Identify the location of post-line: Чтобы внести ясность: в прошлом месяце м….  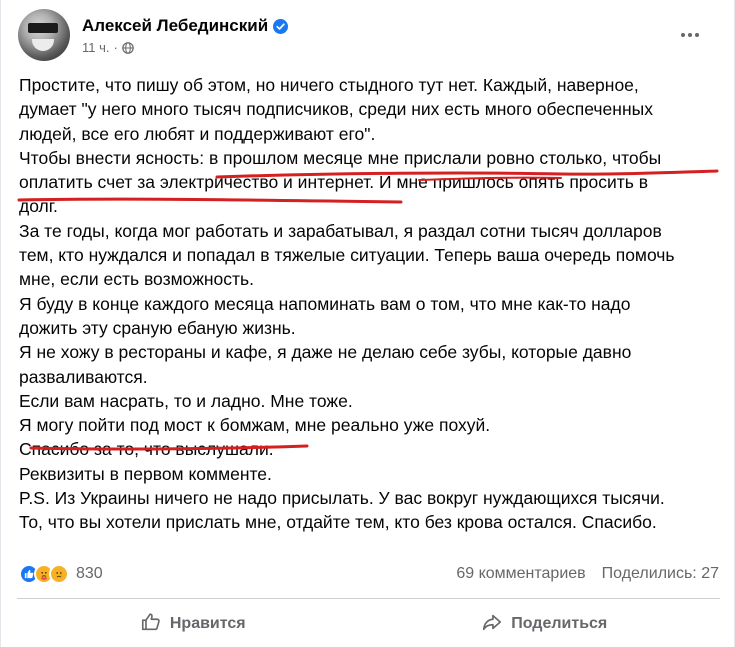
(340, 157).